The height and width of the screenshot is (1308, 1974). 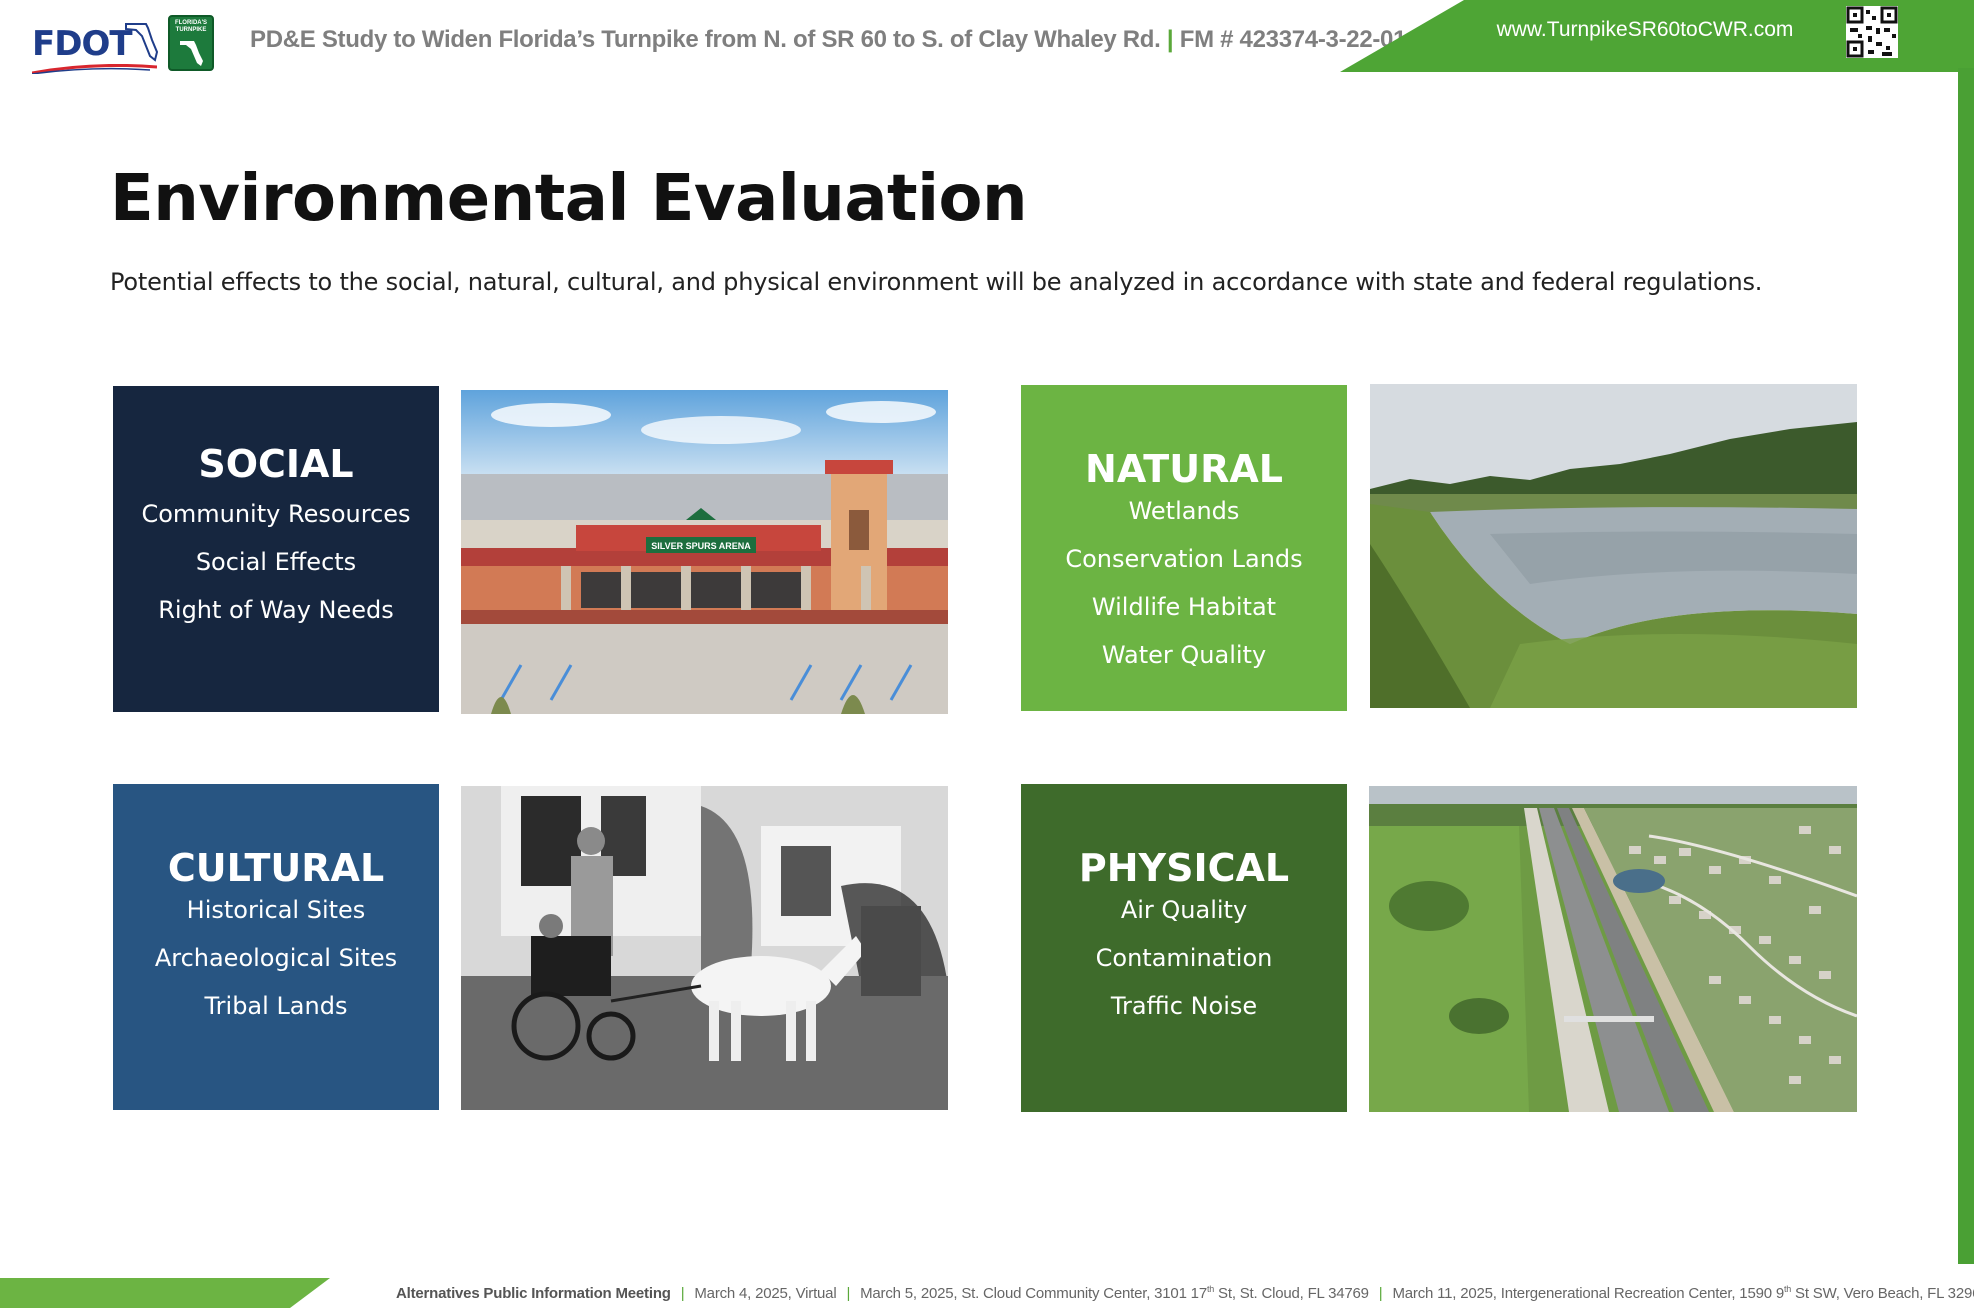 I want to click on fdot-logo-text: FDOT, so click(x=82, y=44).